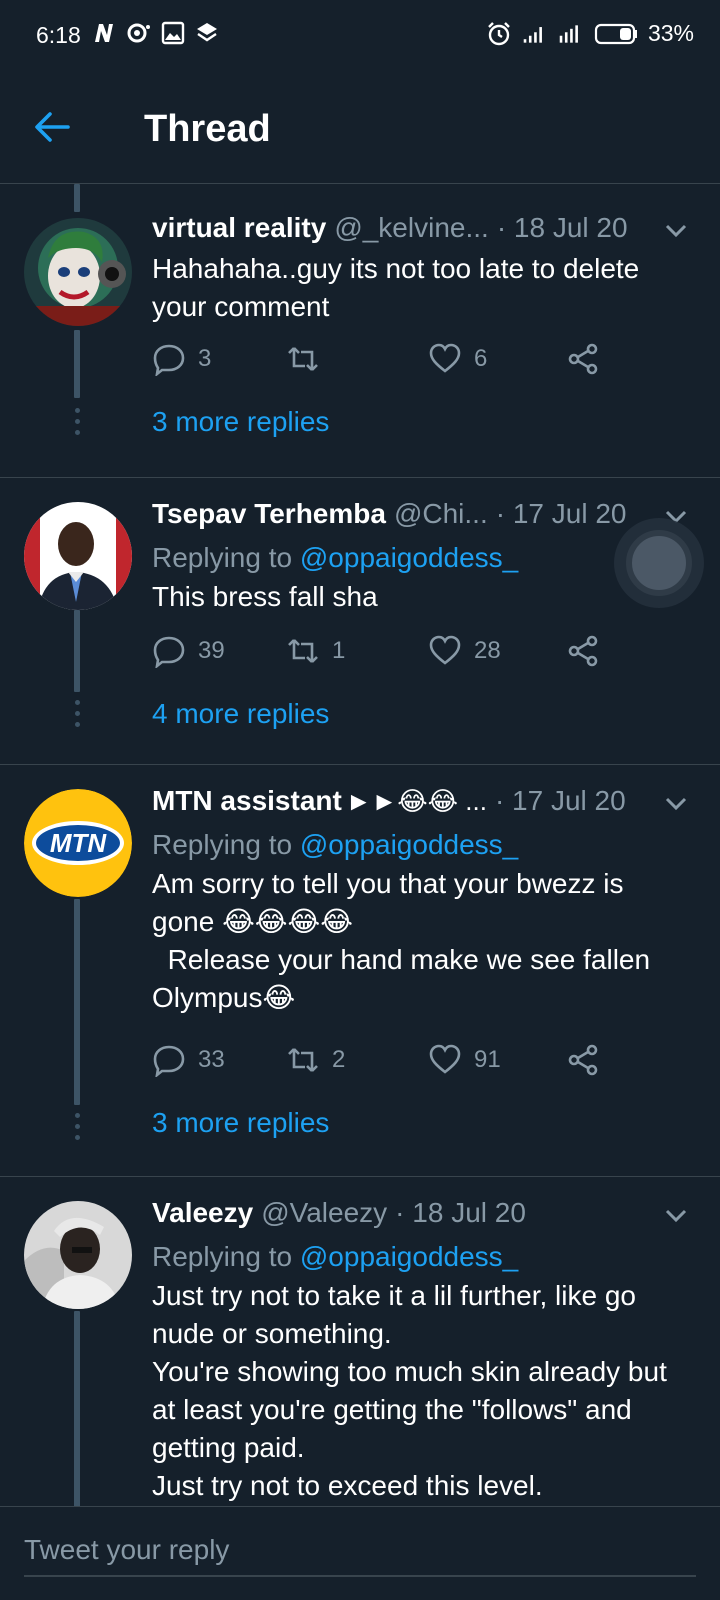  I want to click on tweet-actions: 33 2 91, so click(421, 1063).